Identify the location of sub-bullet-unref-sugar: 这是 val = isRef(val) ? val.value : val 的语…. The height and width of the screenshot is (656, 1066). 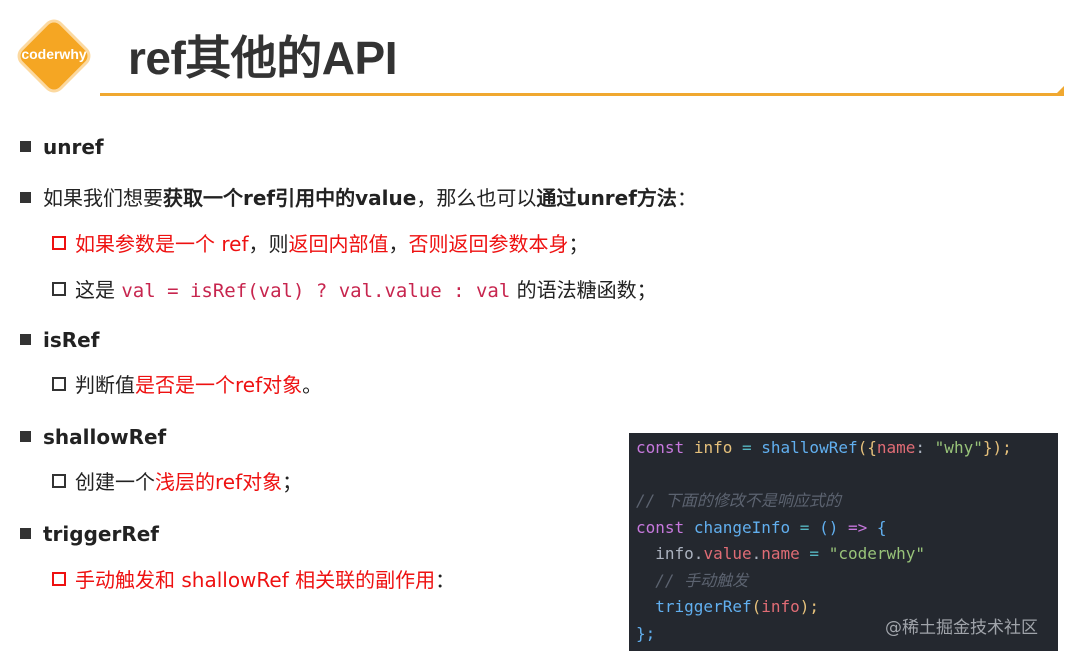
(354, 290).